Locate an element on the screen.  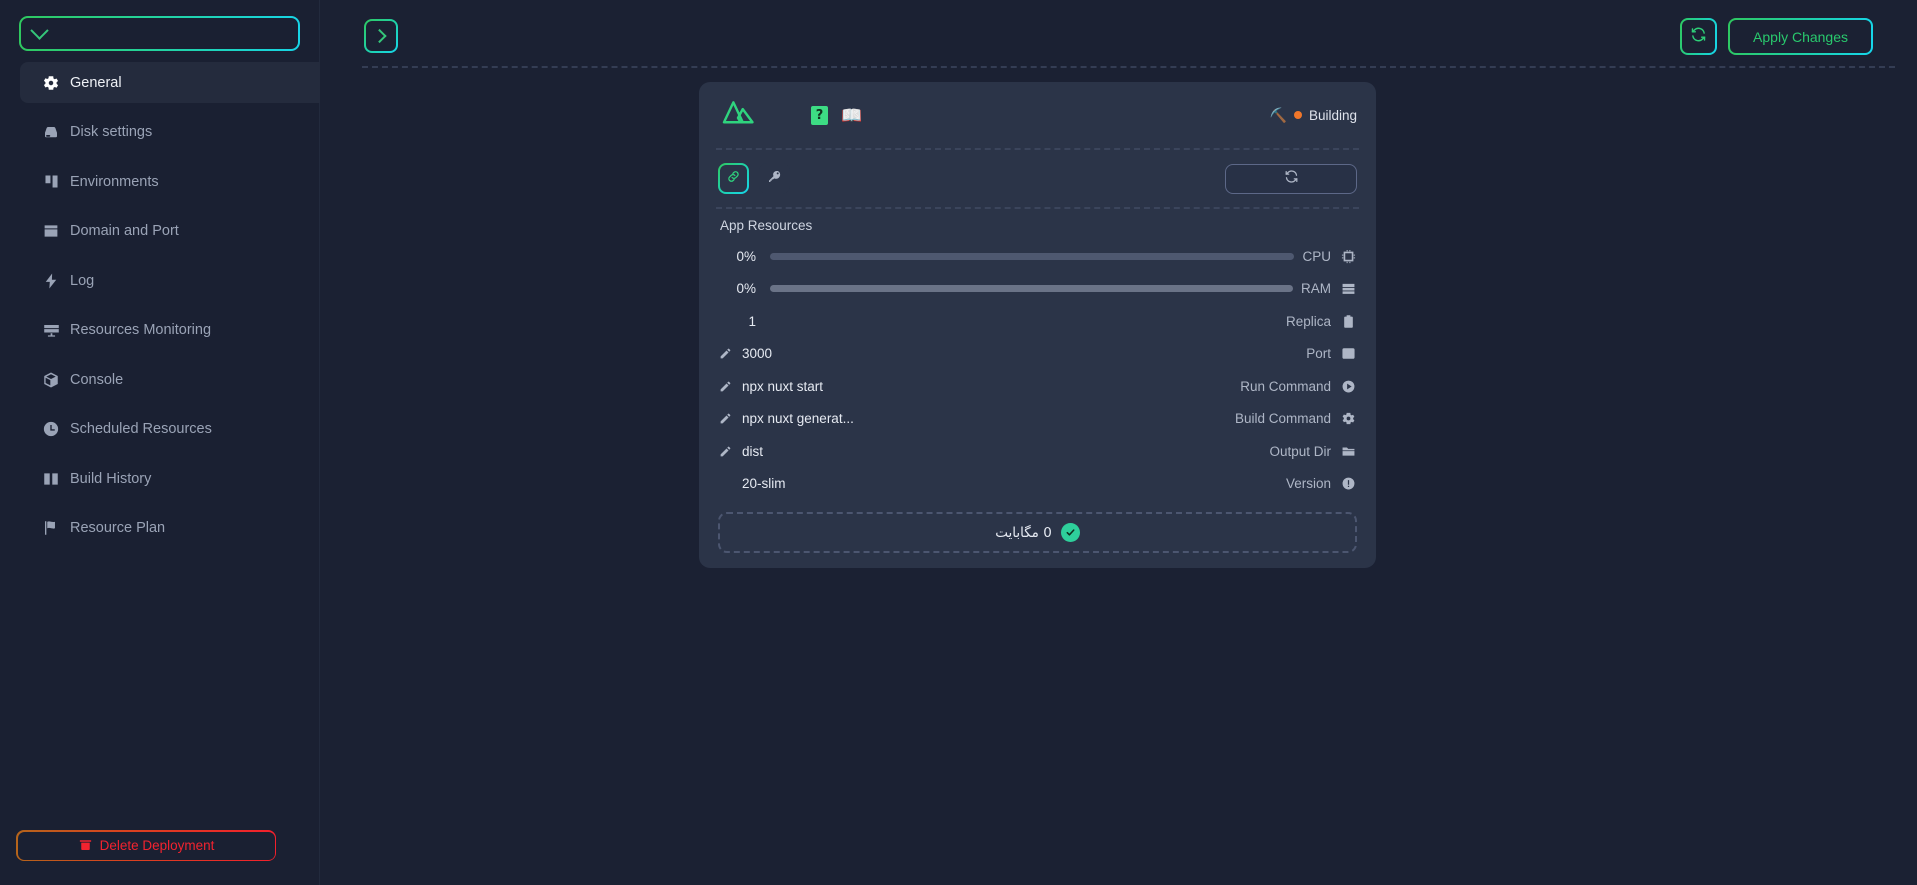
chevron-right-icon is located at coordinates (379, 36).